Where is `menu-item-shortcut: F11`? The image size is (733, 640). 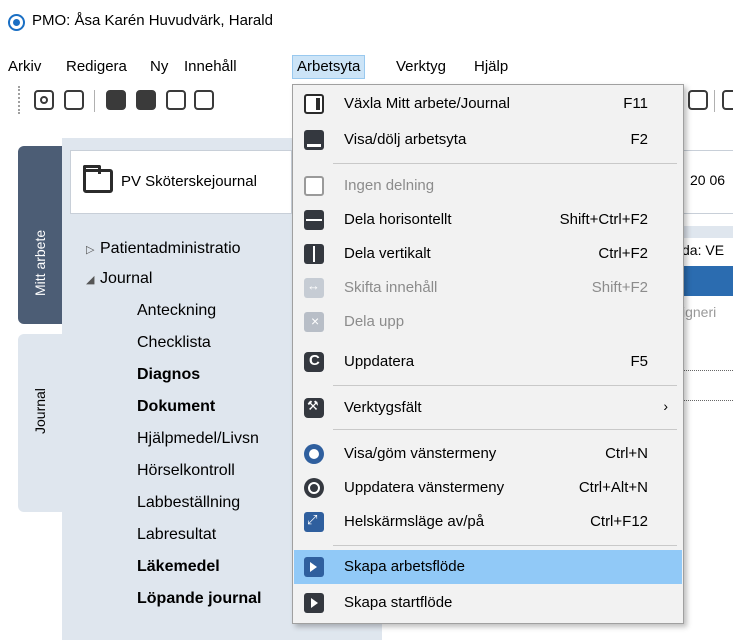 menu-item-shortcut: F11 is located at coordinates (635, 103).